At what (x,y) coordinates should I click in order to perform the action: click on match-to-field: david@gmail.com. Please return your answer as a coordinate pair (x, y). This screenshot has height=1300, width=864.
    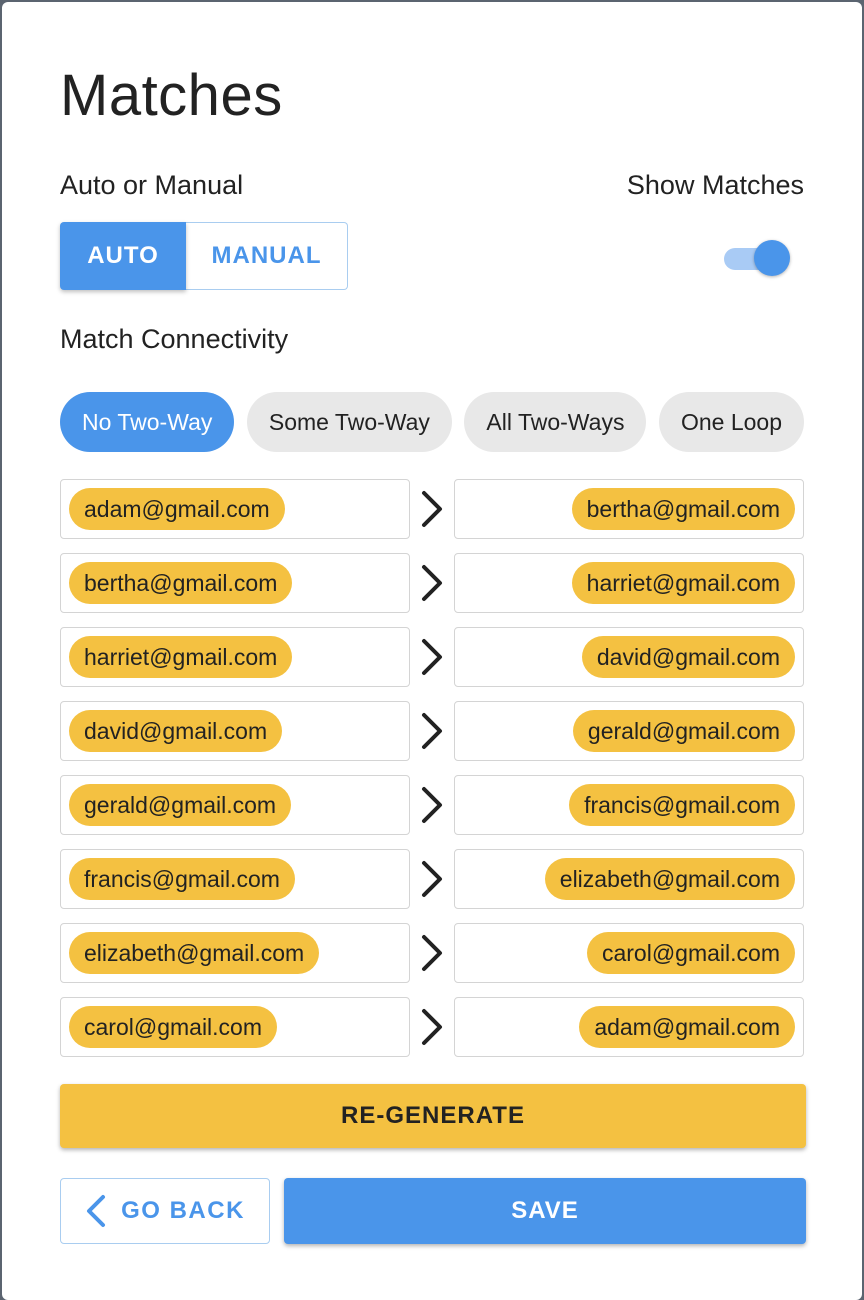
    Looking at the image, I should click on (629, 657).